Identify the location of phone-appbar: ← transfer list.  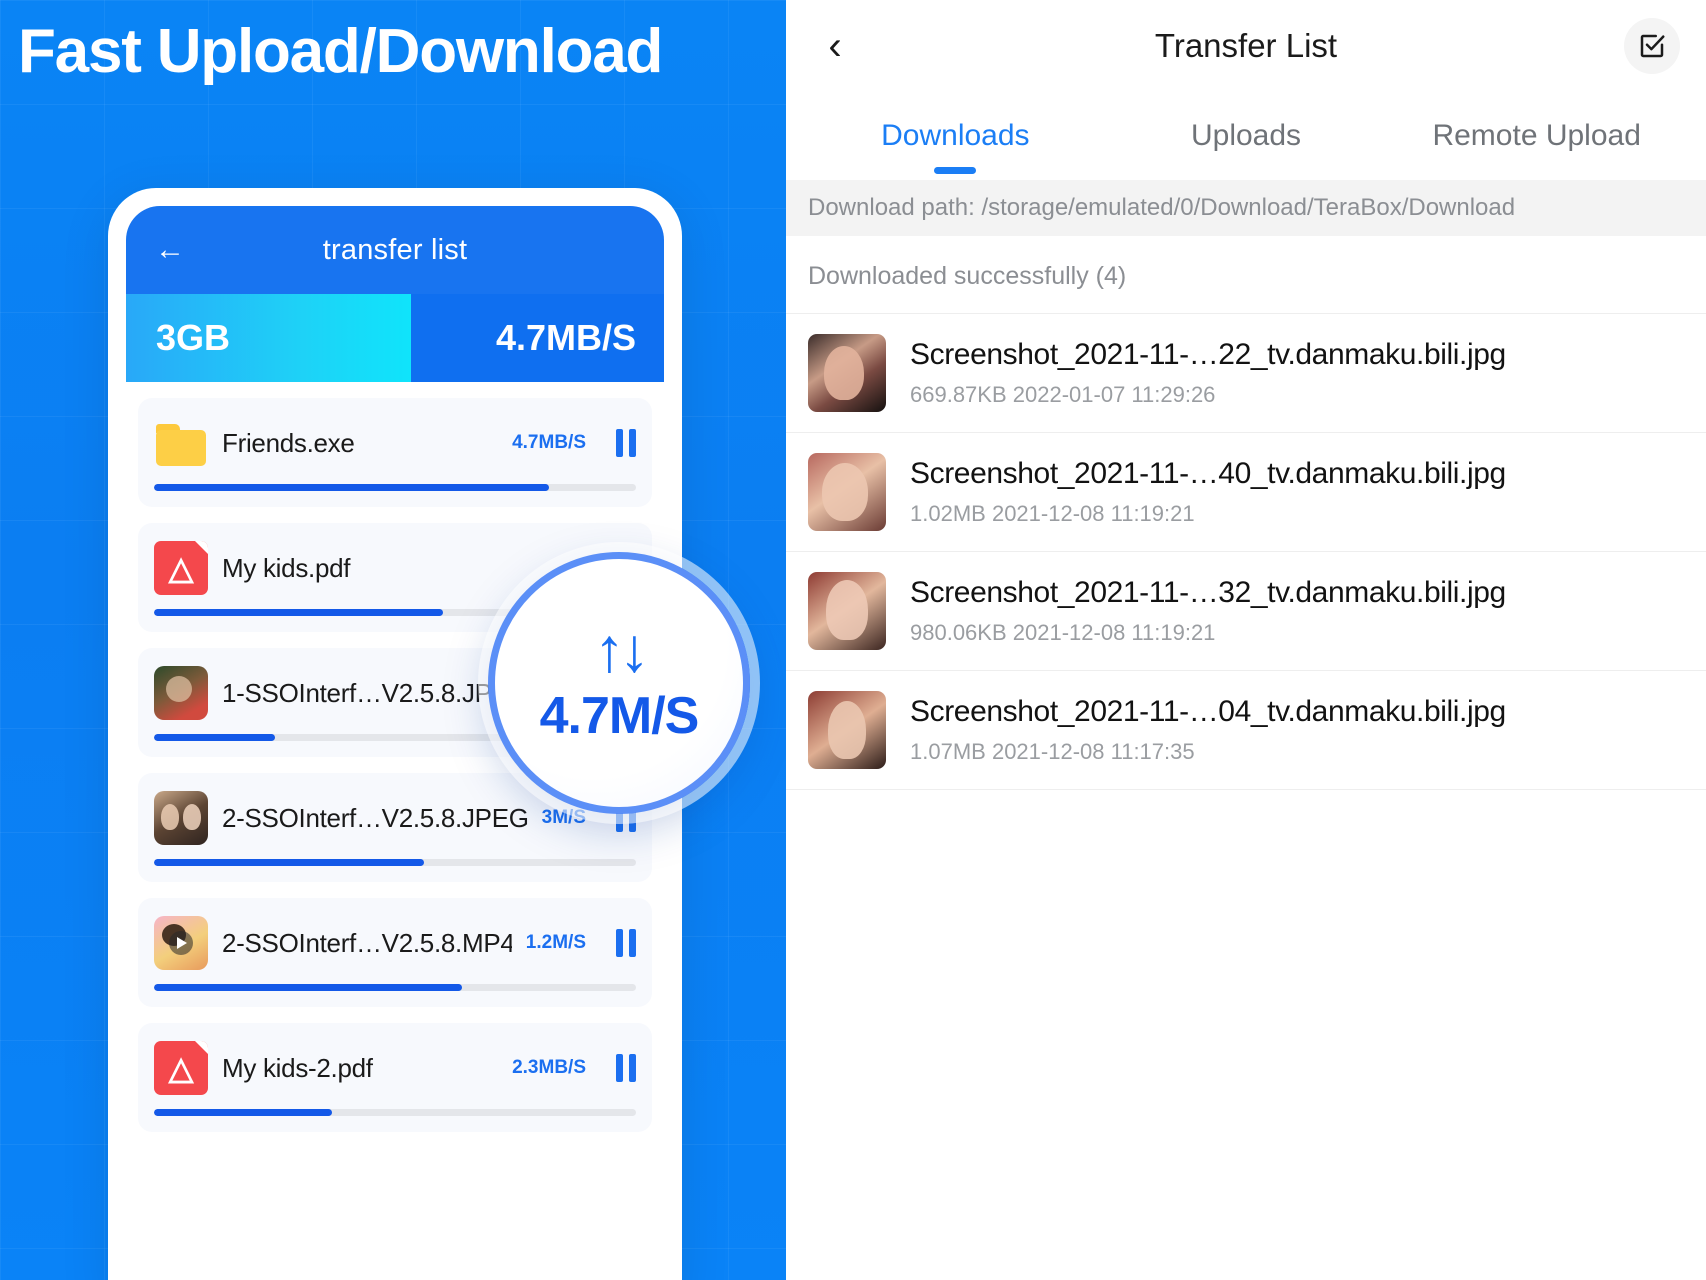
(395, 250).